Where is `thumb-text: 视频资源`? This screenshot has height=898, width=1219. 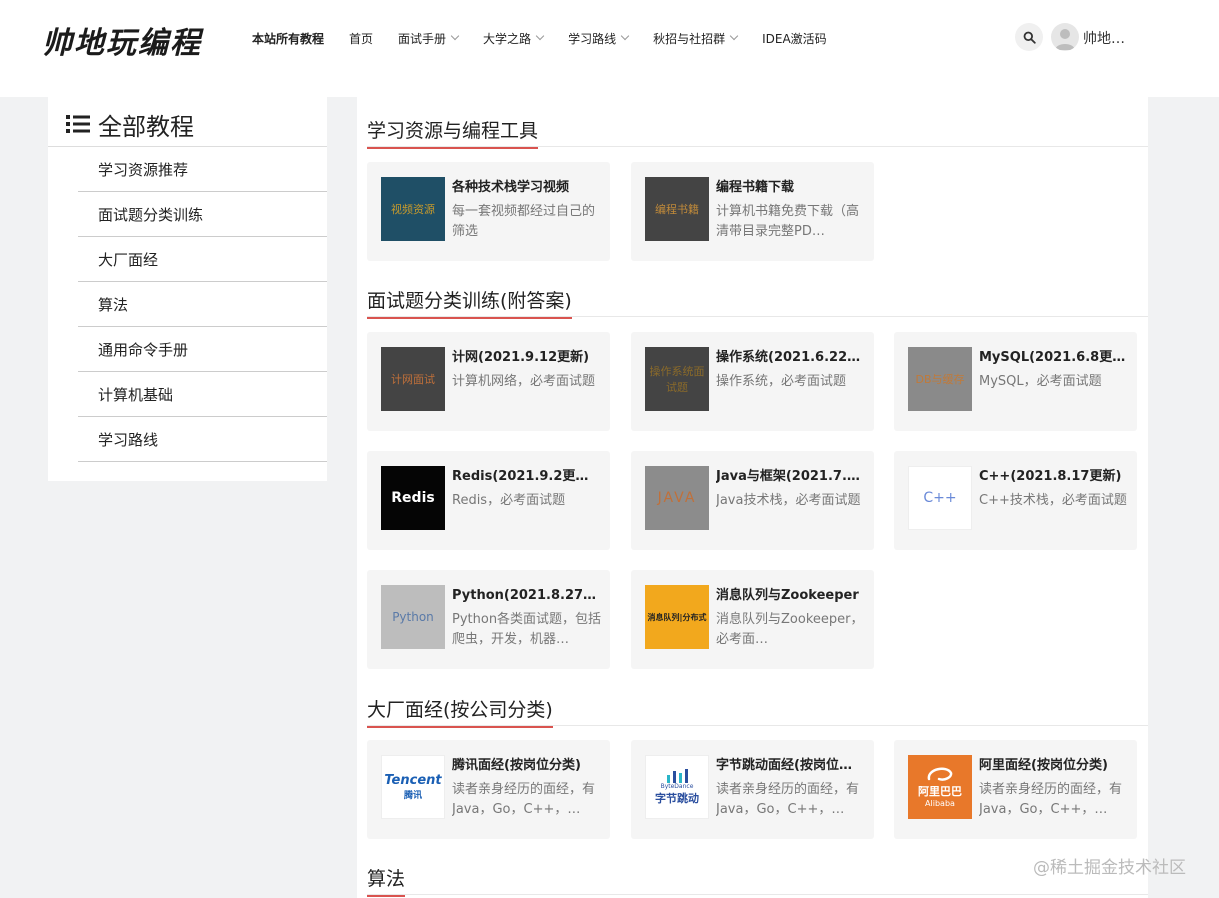
thumb-text: 视频资源 is located at coordinates (413, 209).